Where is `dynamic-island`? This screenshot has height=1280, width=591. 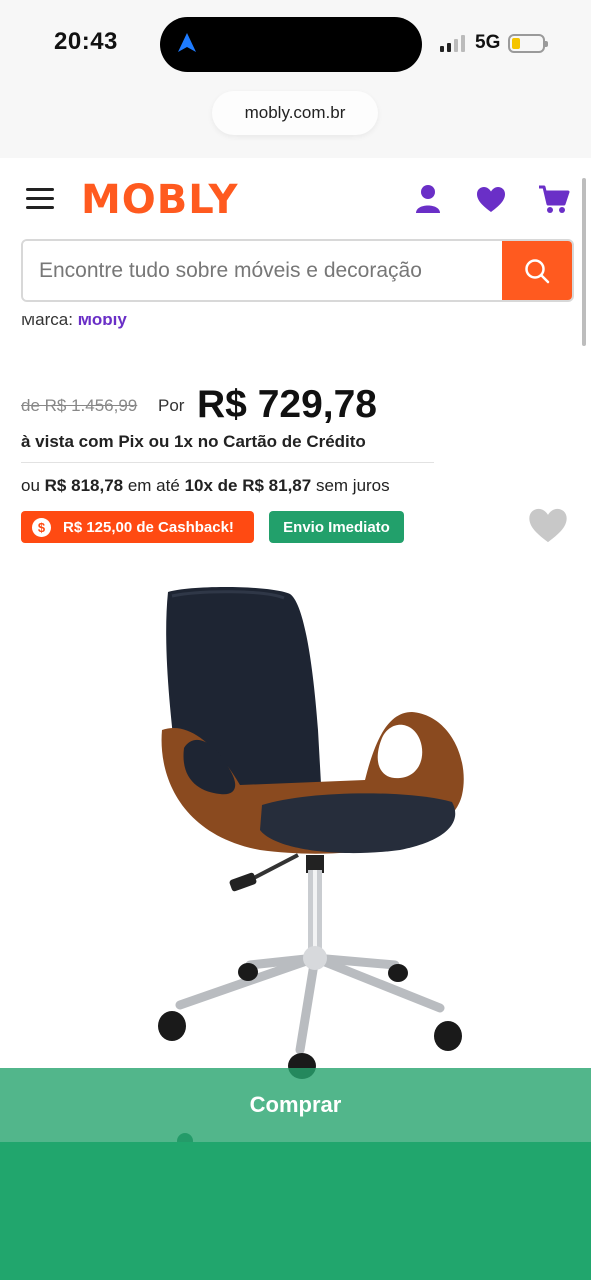
dynamic-island is located at coordinates (291, 44).